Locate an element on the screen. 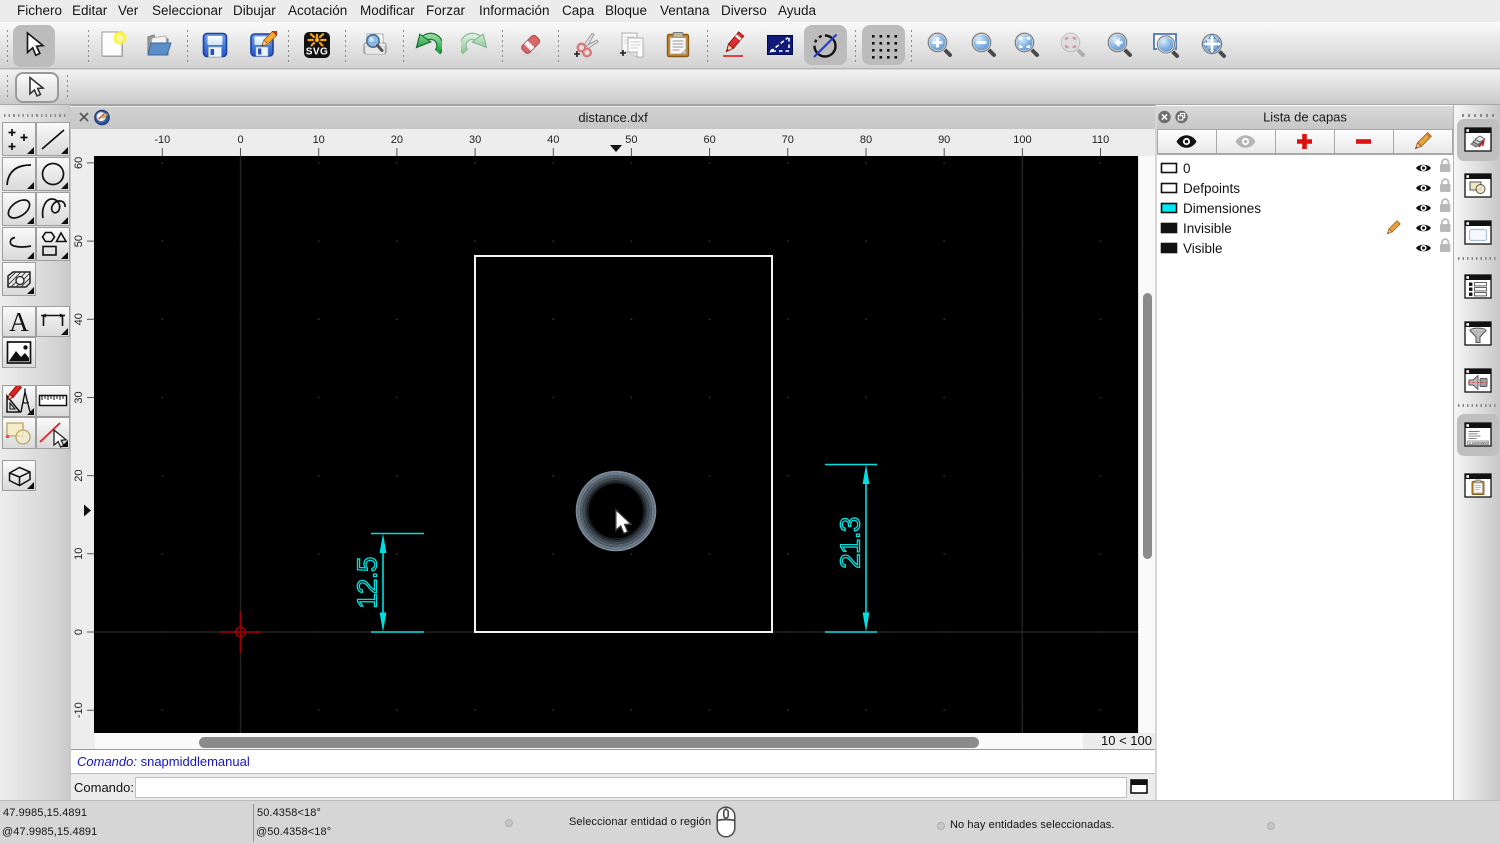 Image resolution: width=1500 pixels, height=844 pixels. svg-text: Invisible is located at coordinates (1207, 228).